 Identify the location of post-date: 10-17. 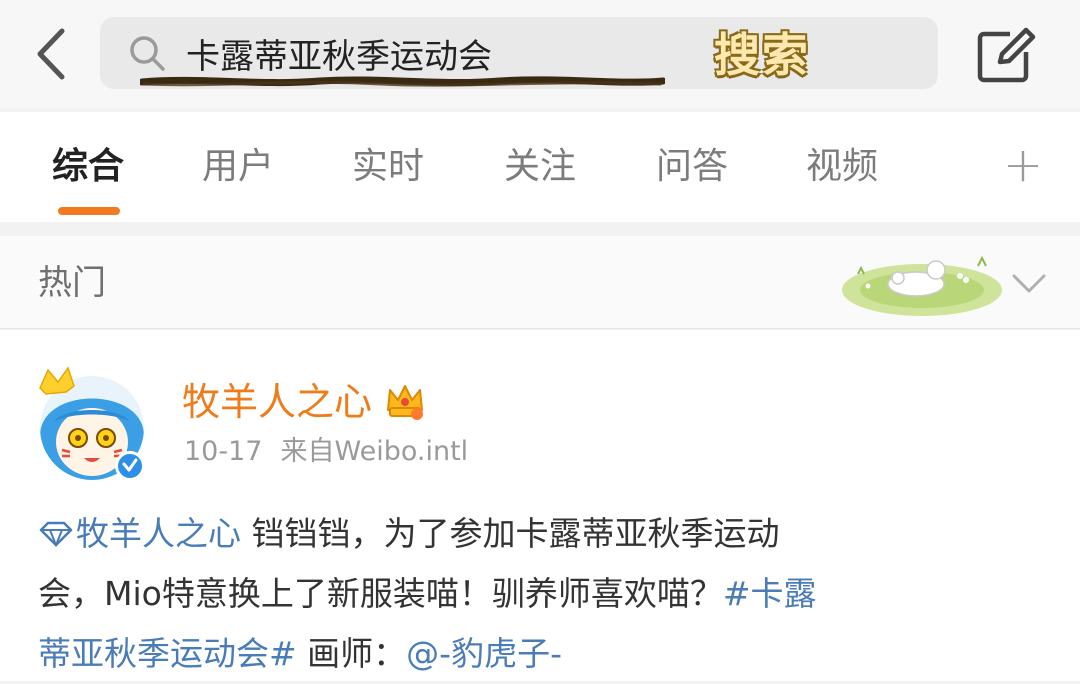
(223, 451).